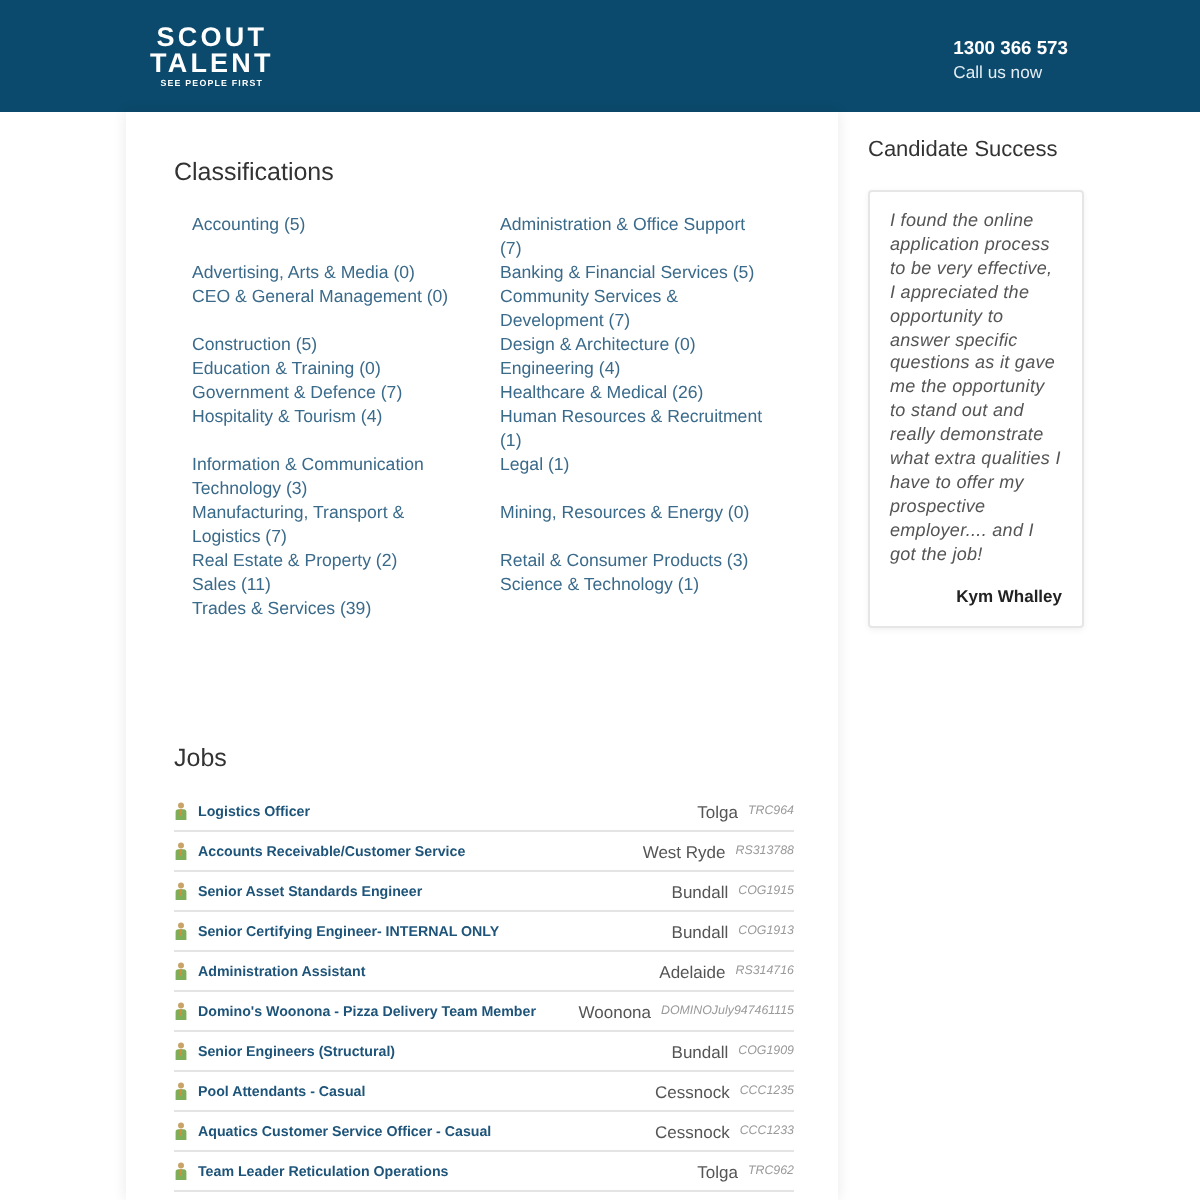 The height and width of the screenshot is (1200, 1200). I want to click on classification-link: Administration & Office Support (7), so click(632, 236).